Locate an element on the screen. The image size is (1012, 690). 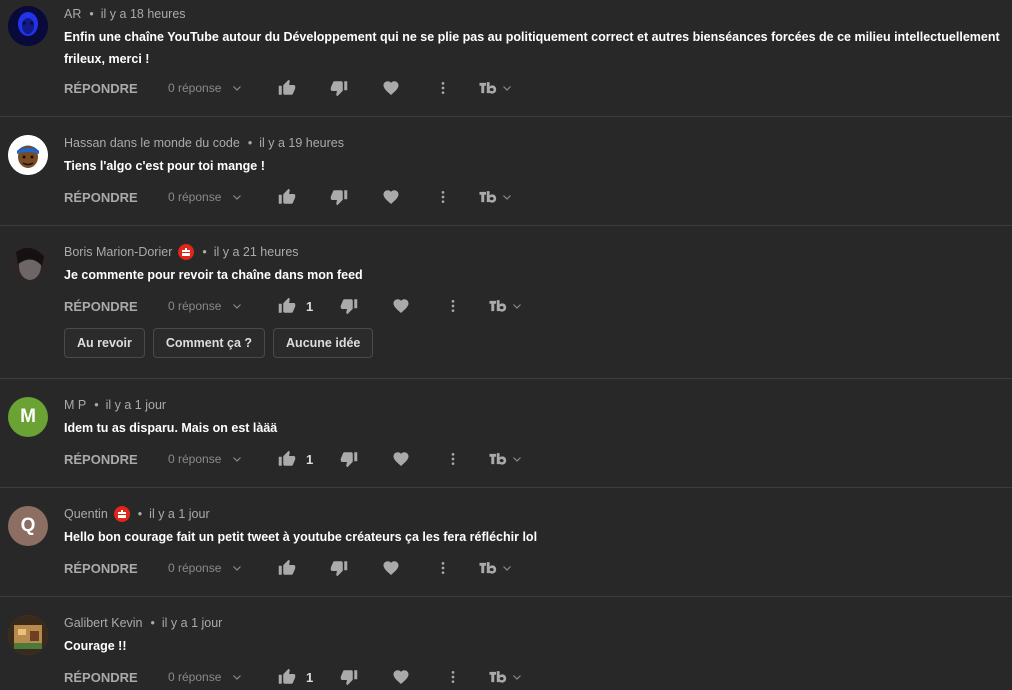
author-name: AR is located at coordinates (72, 14).